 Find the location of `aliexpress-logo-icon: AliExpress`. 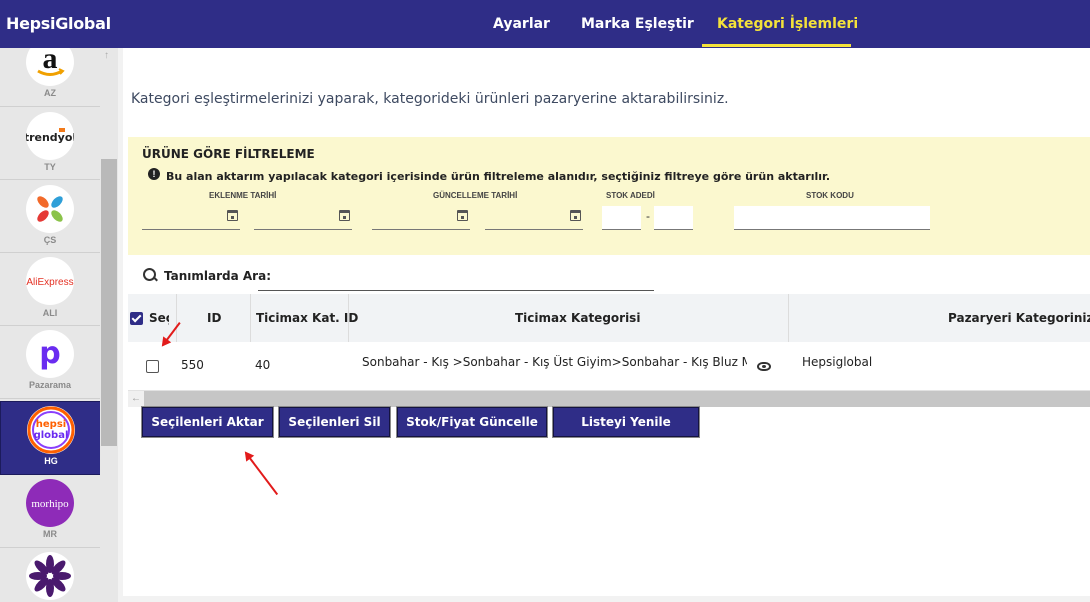

aliexpress-logo-icon: AliExpress is located at coordinates (50, 281).